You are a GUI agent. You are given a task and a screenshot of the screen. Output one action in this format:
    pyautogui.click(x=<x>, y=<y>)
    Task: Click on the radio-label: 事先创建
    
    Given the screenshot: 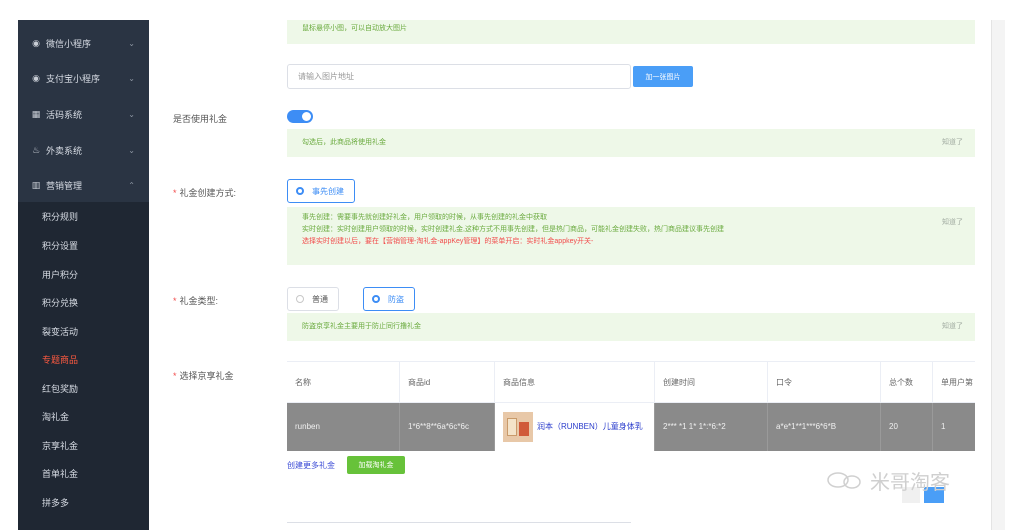 What is the action you would take?
    pyautogui.click(x=328, y=191)
    